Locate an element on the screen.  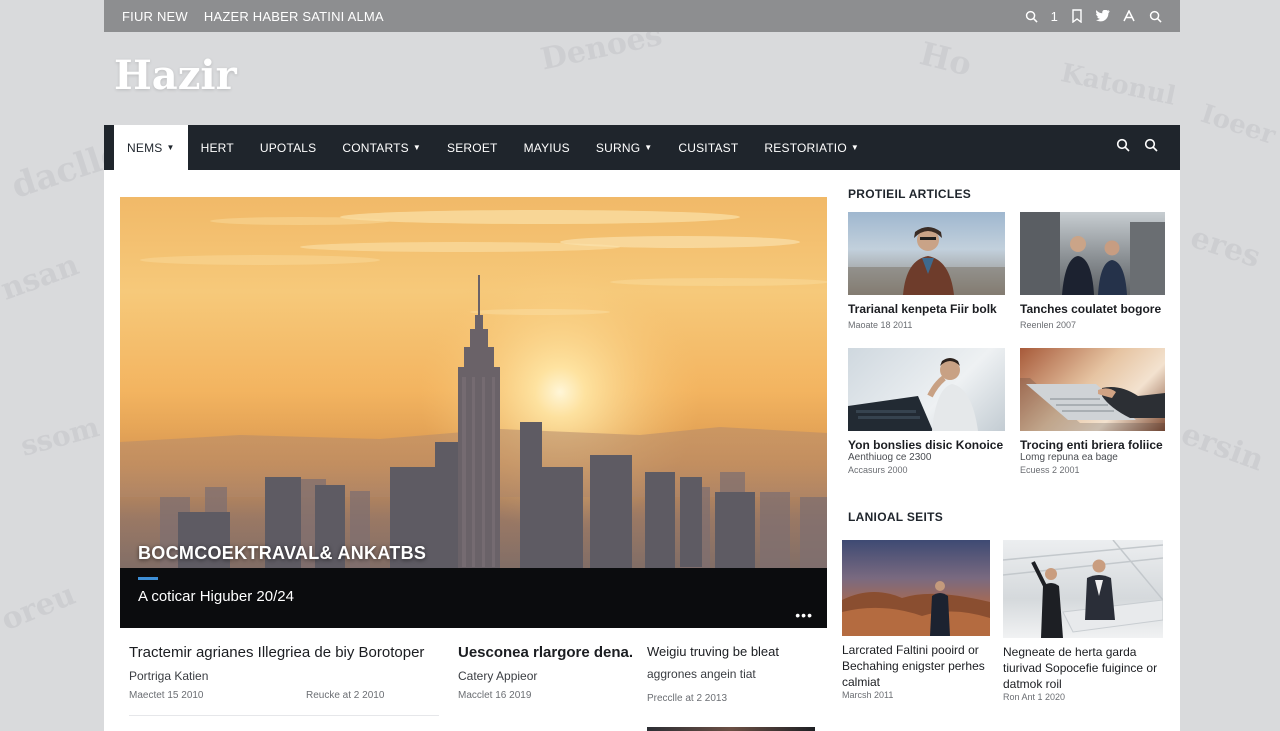
nav-icons is located at coordinates (1148, 147).